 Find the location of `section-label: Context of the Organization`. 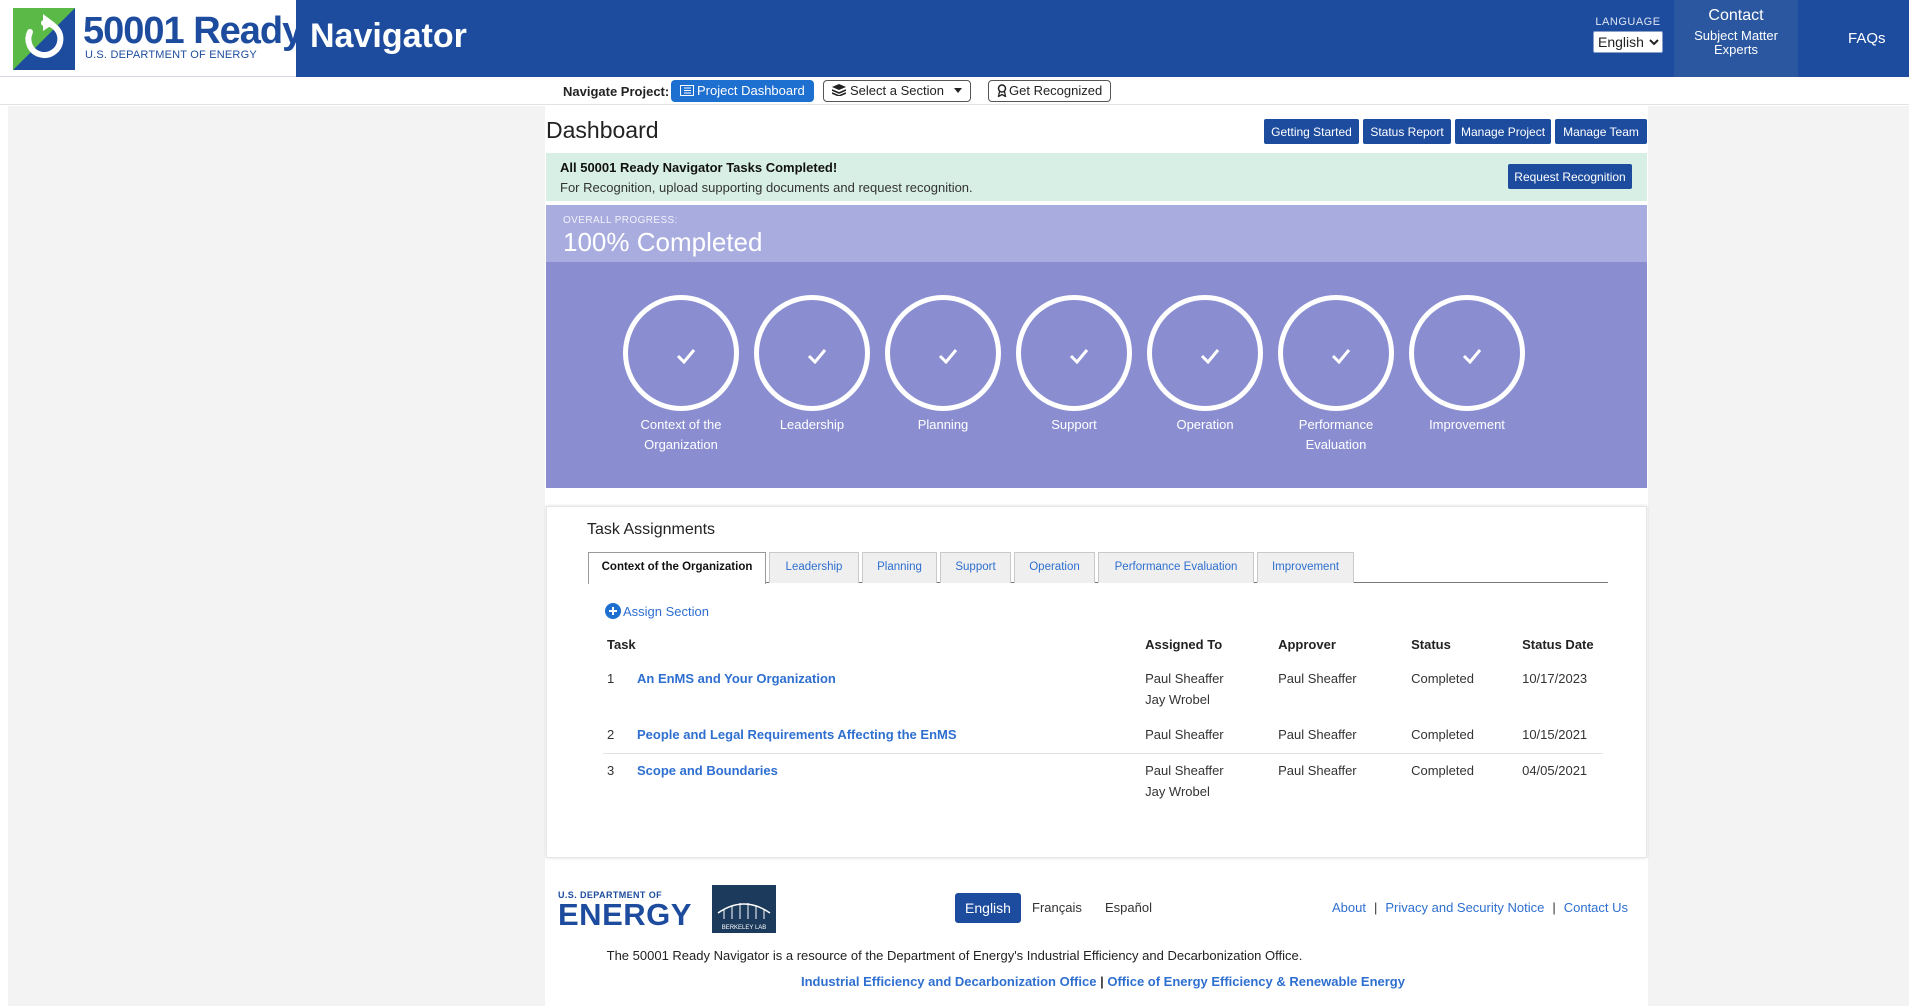

section-label: Context of the Organization is located at coordinates (681, 434).